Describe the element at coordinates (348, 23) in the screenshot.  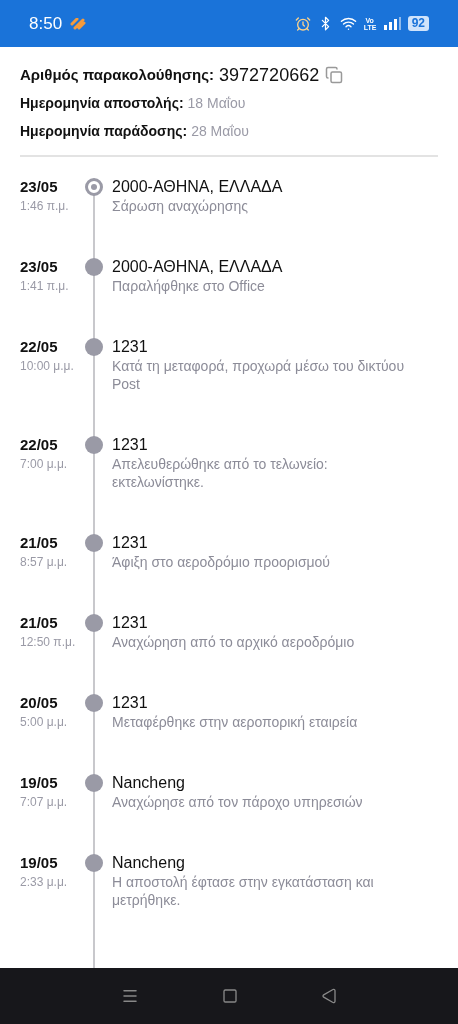
I see `wifi-icon` at that location.